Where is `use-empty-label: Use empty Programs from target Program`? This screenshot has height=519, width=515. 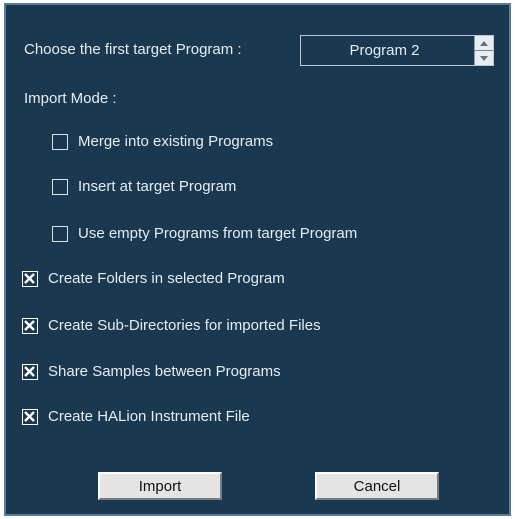 use-empty-label: Use empty Programs from target Program is located at coordinates (218, 233).